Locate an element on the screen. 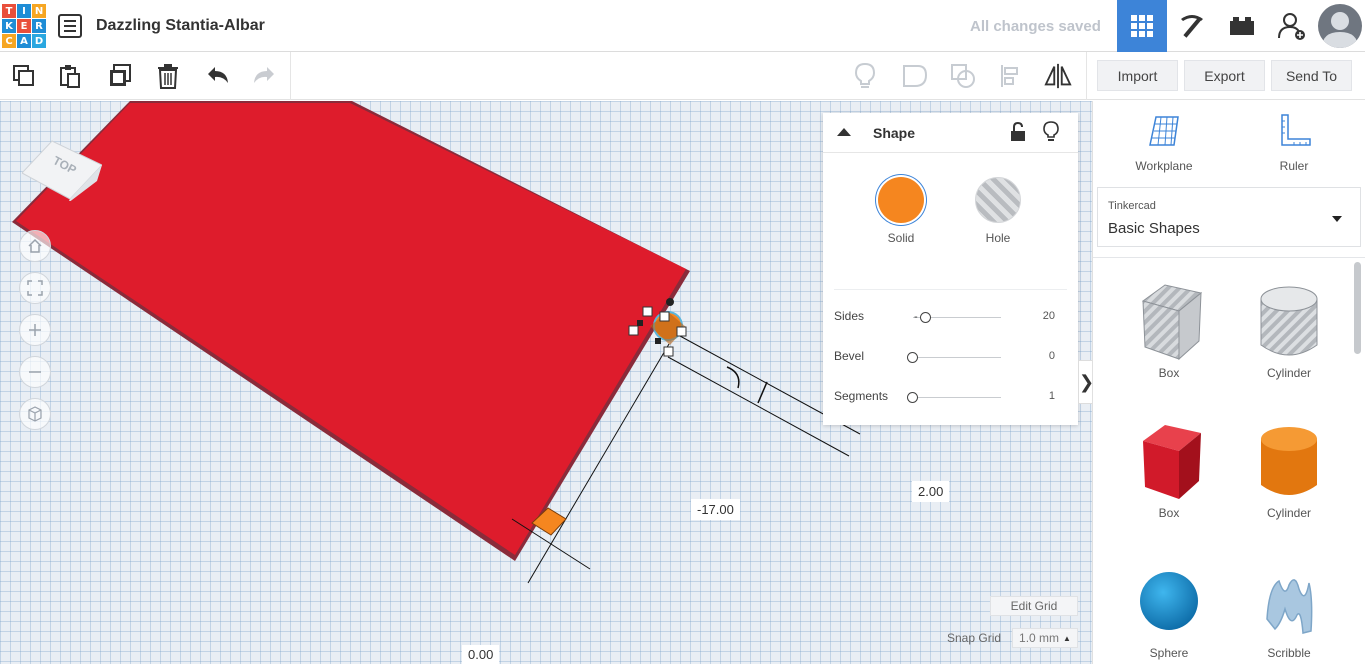  sidebar-divider is located at coordinates (1229, 257).